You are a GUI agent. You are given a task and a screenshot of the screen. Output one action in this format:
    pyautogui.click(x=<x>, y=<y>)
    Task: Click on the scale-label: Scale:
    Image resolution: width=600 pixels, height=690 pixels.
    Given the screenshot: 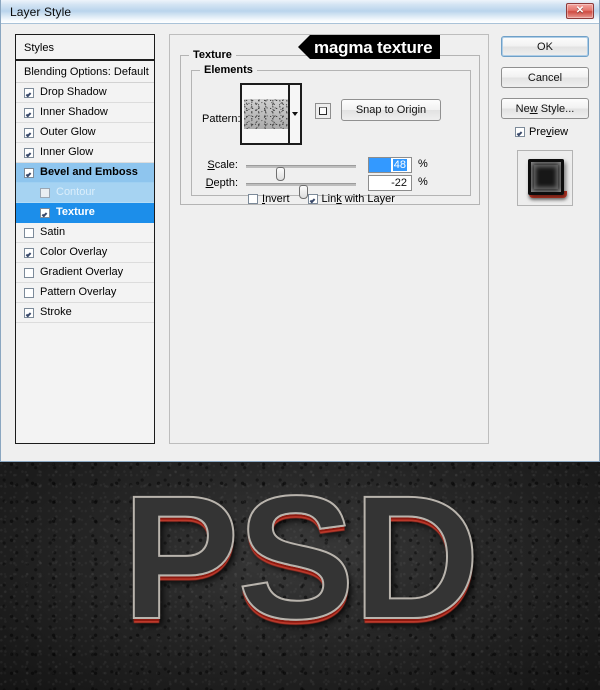 What is the action you would take?
    pyautogui.click(x=222, y=165)
    